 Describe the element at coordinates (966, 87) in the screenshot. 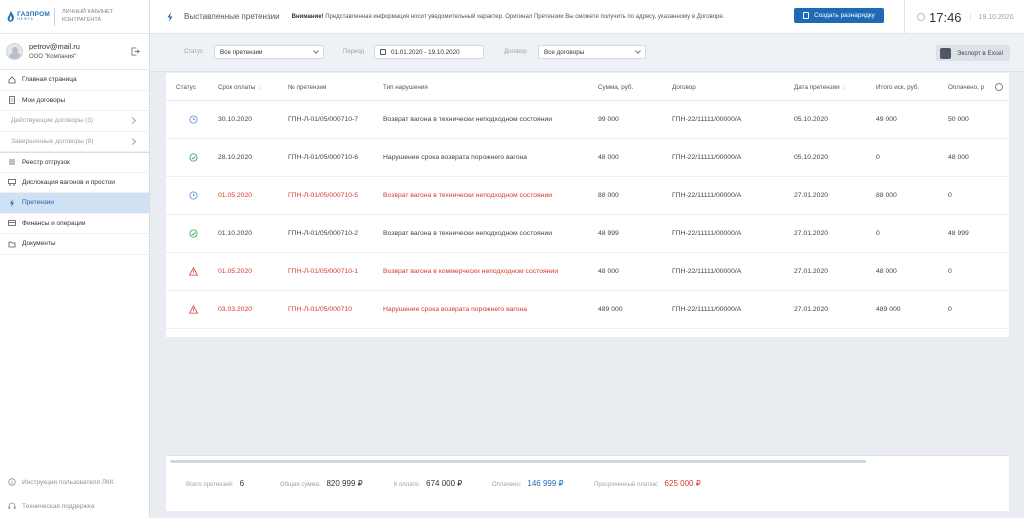

I see `col-paid: Оплачено, р` at that location.